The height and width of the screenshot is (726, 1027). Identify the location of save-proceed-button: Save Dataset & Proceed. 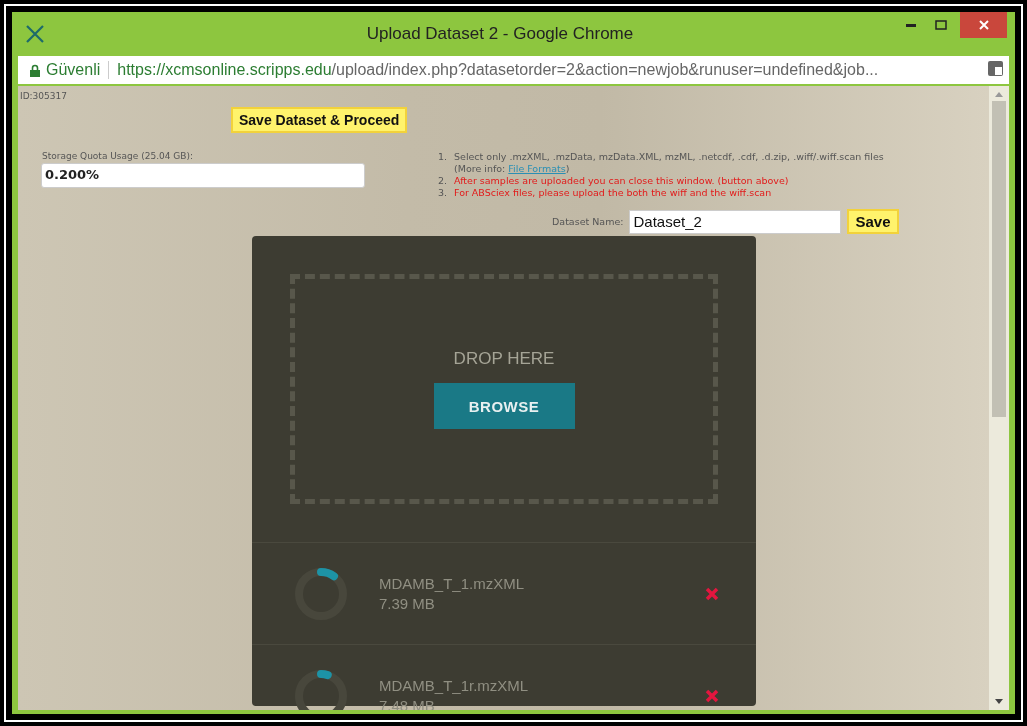
(319, 120).